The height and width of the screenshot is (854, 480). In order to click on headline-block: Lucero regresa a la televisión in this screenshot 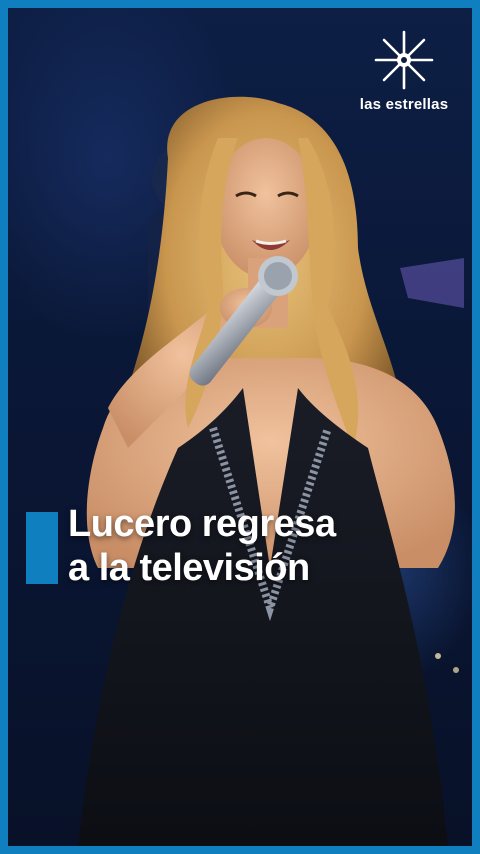, I will do `click(181, 546)`.